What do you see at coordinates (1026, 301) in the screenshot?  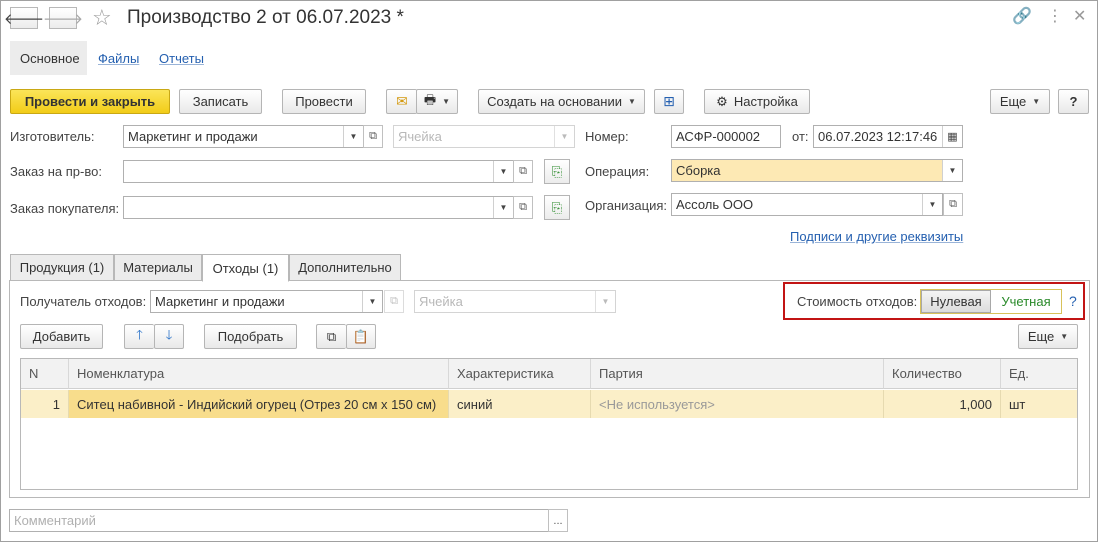 I see `cost-option-accounting: Учетная` at bounding box center [1026, 301].